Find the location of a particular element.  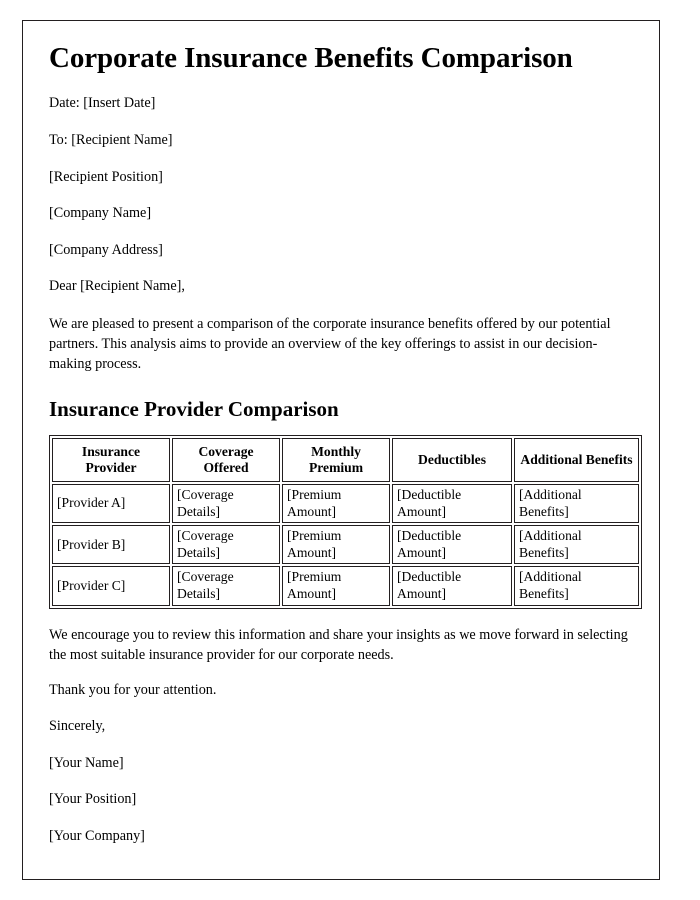

cell-provider: [Provider B] is located at coordinates (111, 545).